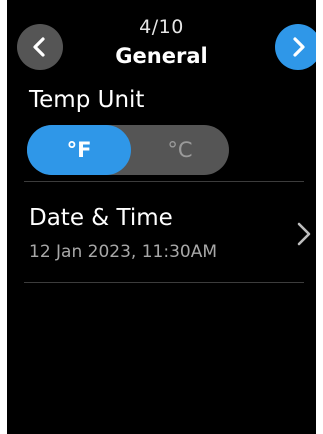  I want to click on divider, so click(164, 282).